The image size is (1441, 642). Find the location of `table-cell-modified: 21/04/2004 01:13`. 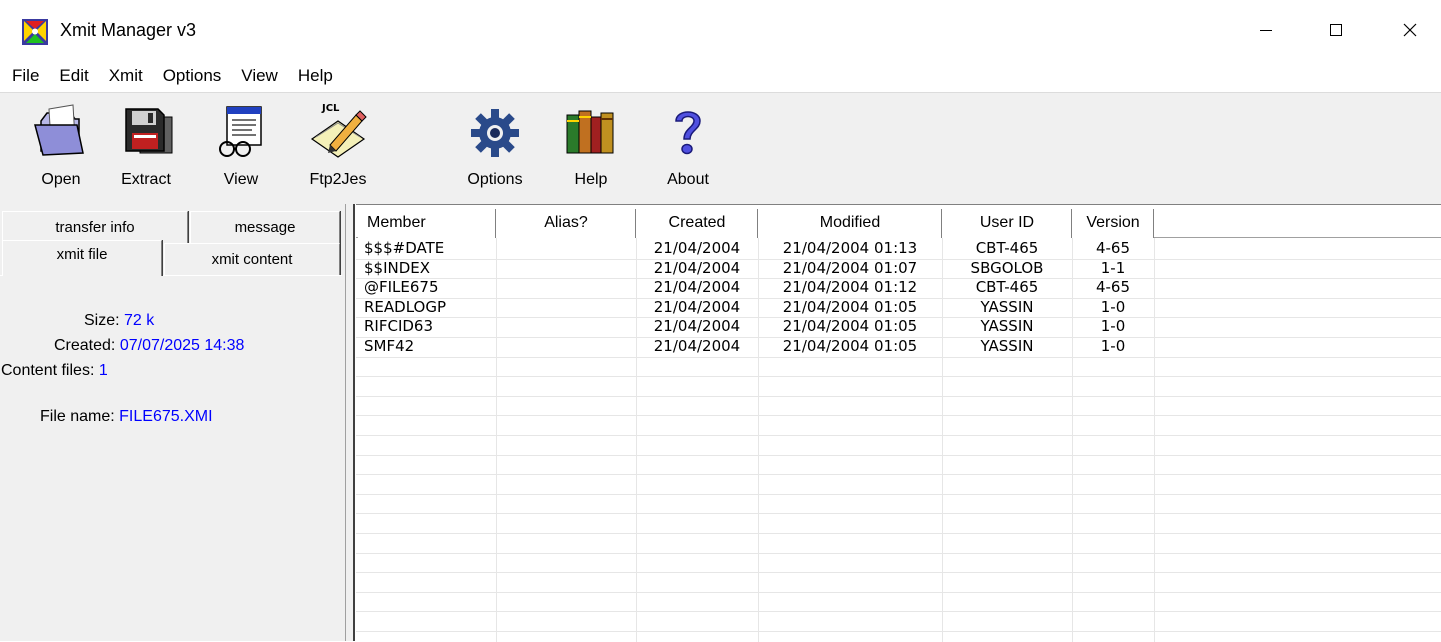

table-cell-modified: 21/04/2004 01:13 is located at coordinates (850, 248).